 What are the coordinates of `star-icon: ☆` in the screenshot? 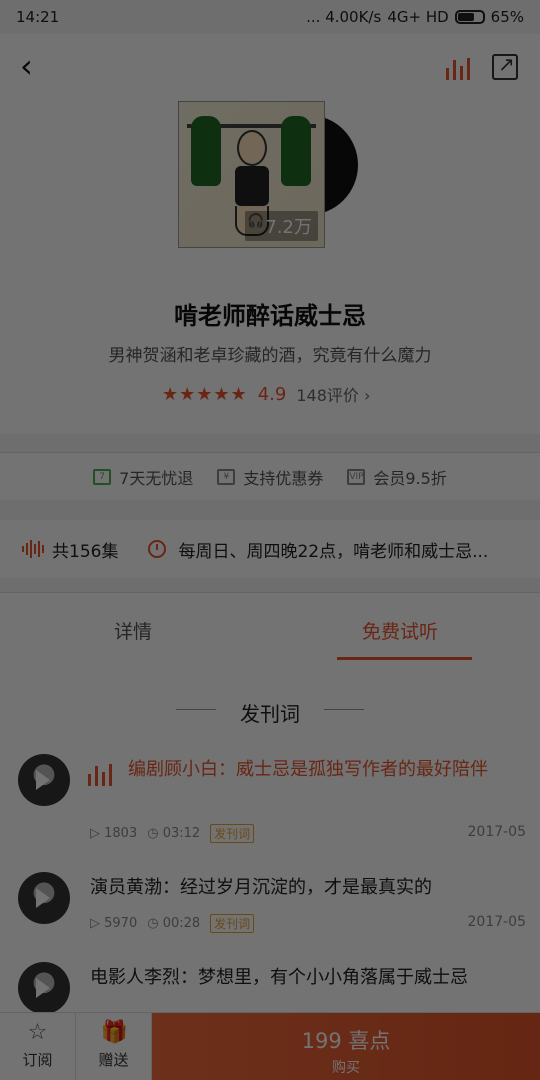 It's located at (37, 1032).